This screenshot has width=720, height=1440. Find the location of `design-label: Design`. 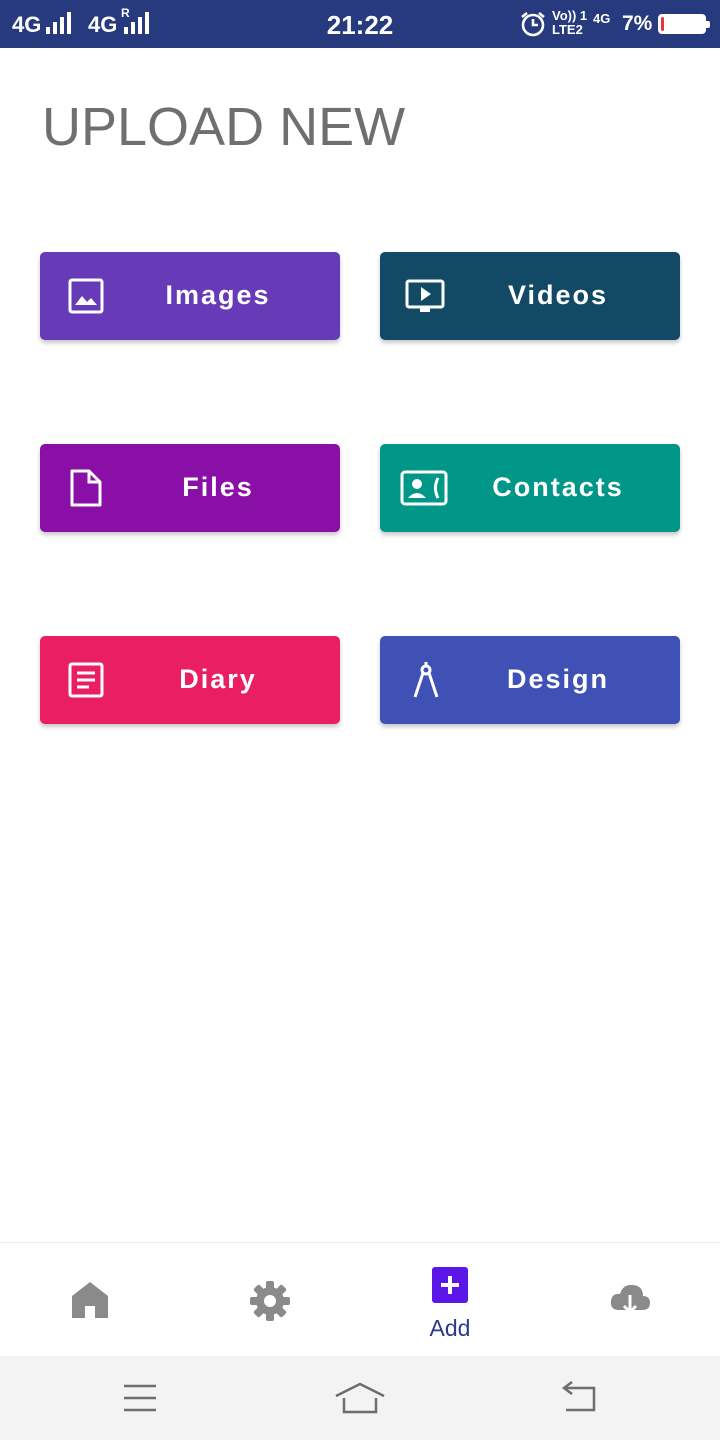

design-label: Design is located at coordinates (558, 679).